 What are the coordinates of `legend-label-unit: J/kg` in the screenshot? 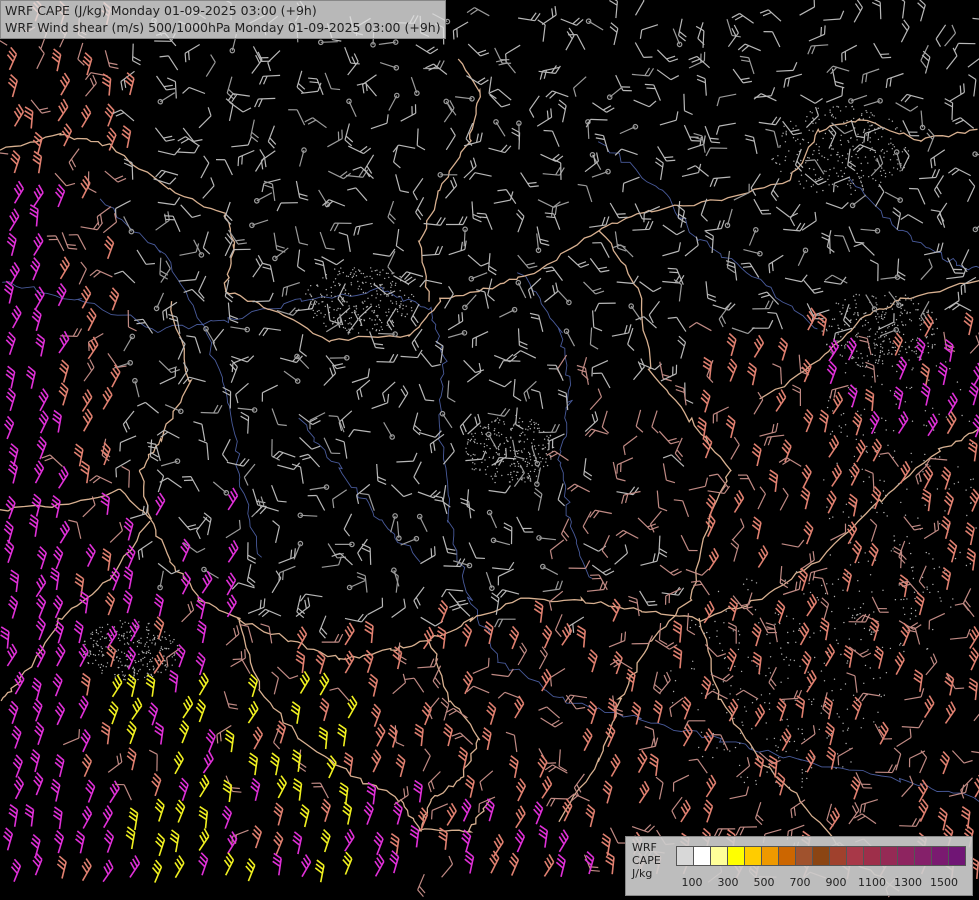 It's located at (642, 873).